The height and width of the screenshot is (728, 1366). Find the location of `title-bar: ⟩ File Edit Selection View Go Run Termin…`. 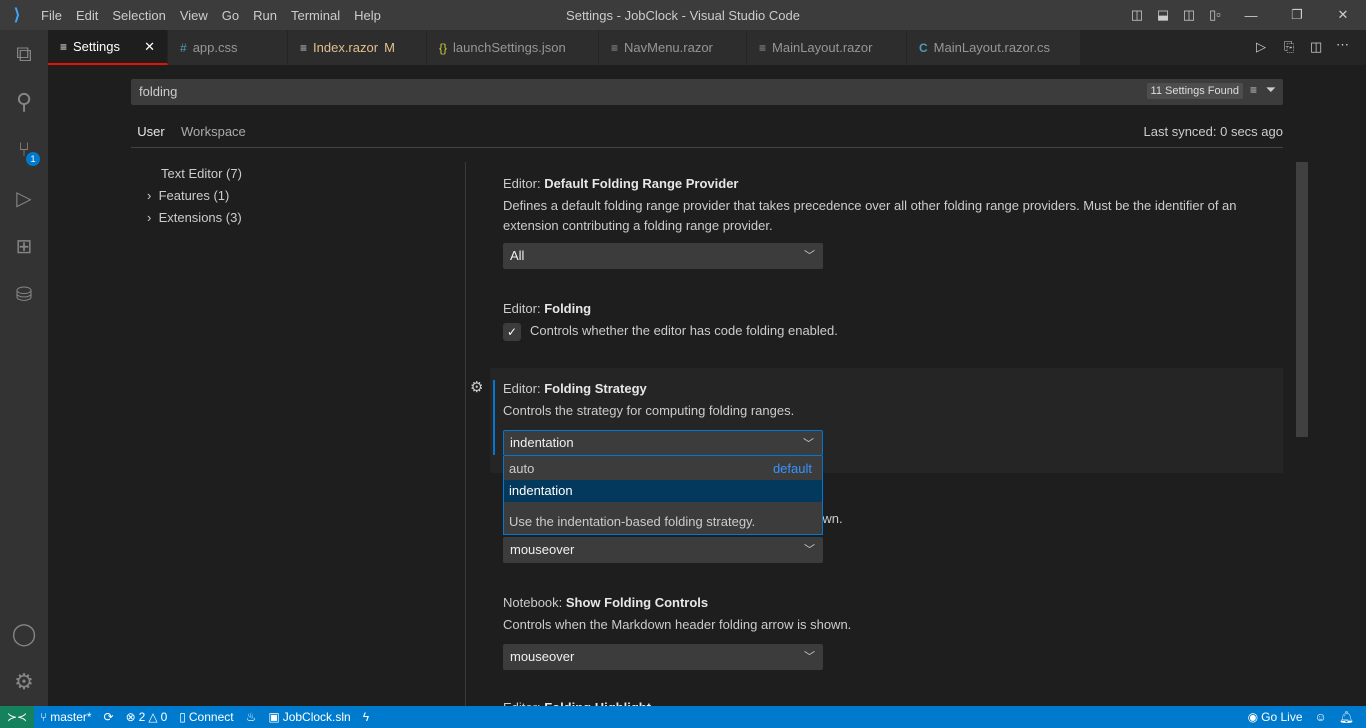

title-bar: ⟩ File Edit Selection View Go Run Termin… is located at coordinates (683, 15).